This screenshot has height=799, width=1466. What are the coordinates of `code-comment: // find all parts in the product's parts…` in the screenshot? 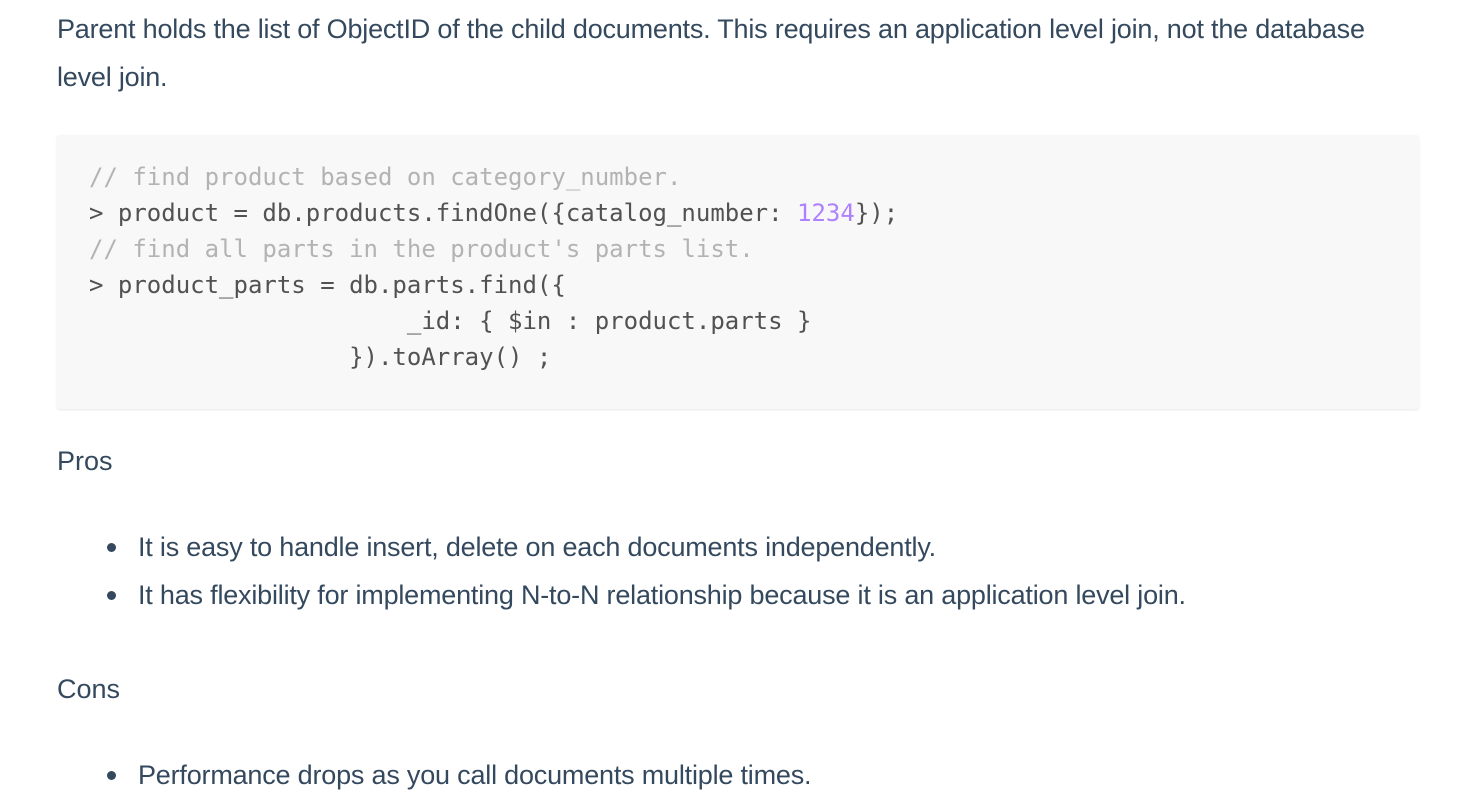 It's located at (421, 249).